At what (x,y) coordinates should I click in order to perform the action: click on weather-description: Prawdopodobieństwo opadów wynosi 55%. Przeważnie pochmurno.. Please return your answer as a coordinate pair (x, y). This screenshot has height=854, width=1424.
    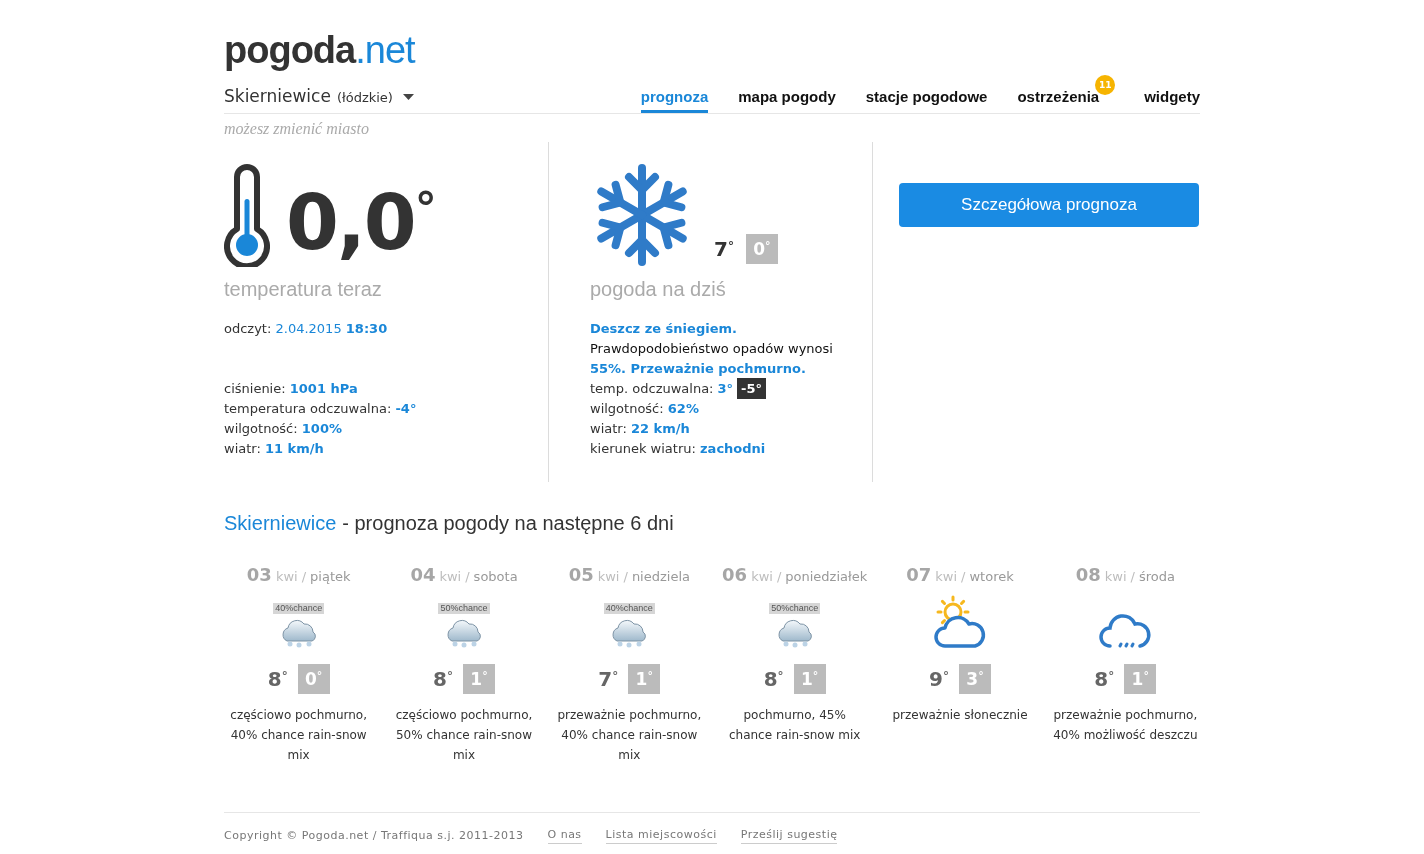
    Looking at the image, I should click on (712, 358).